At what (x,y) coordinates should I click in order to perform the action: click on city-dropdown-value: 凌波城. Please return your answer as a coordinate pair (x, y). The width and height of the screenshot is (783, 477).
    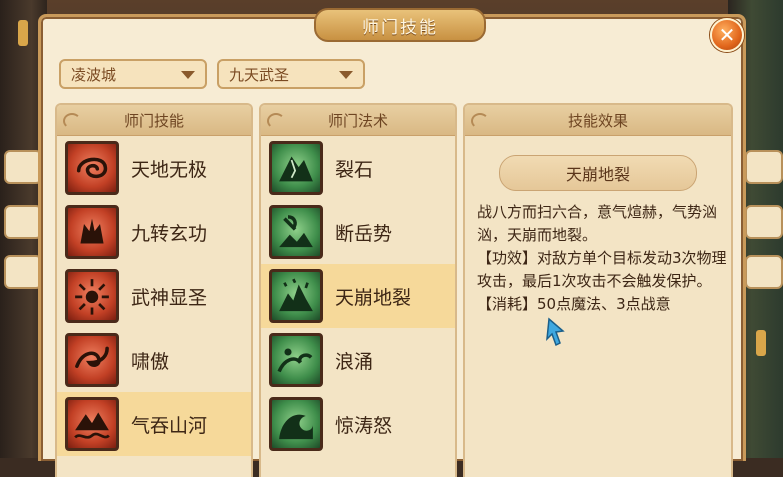
    Looking at the image, I should click on (94, 74).